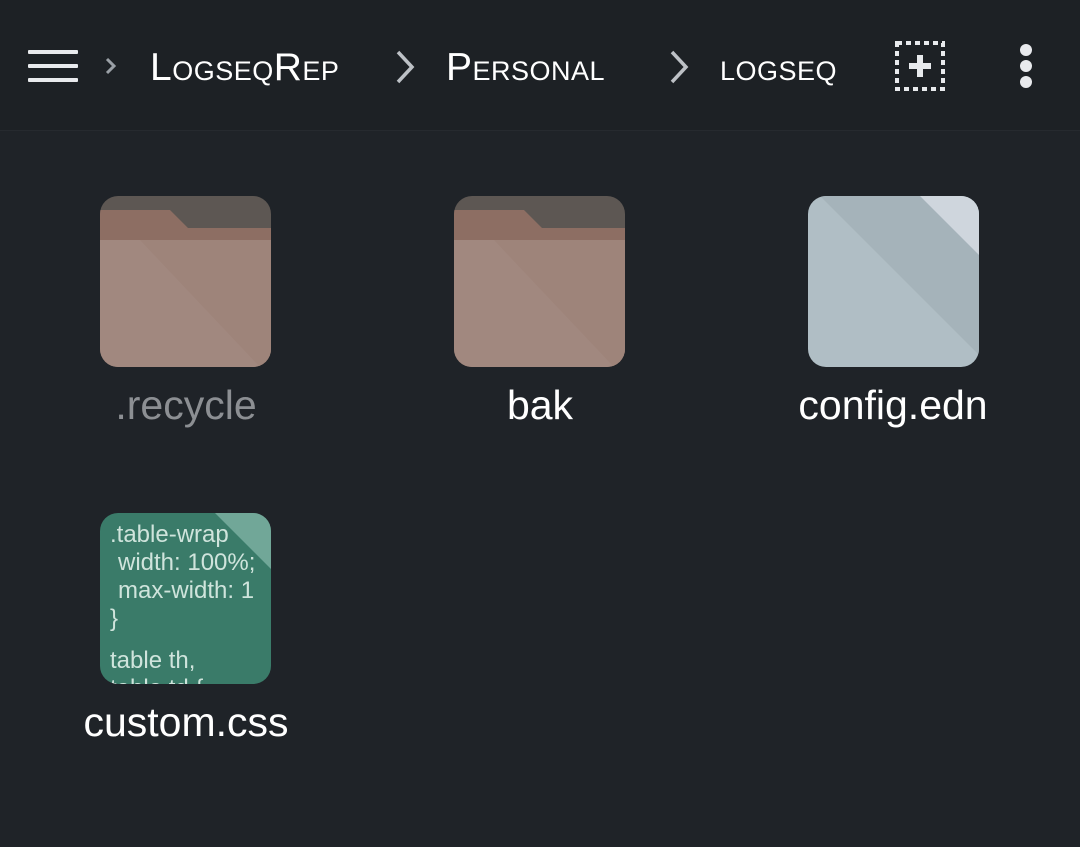 Image resolution: width=1080 pixels, height=847 pixels. I want to click on code-preview-line: table td {, so click(156, 679).